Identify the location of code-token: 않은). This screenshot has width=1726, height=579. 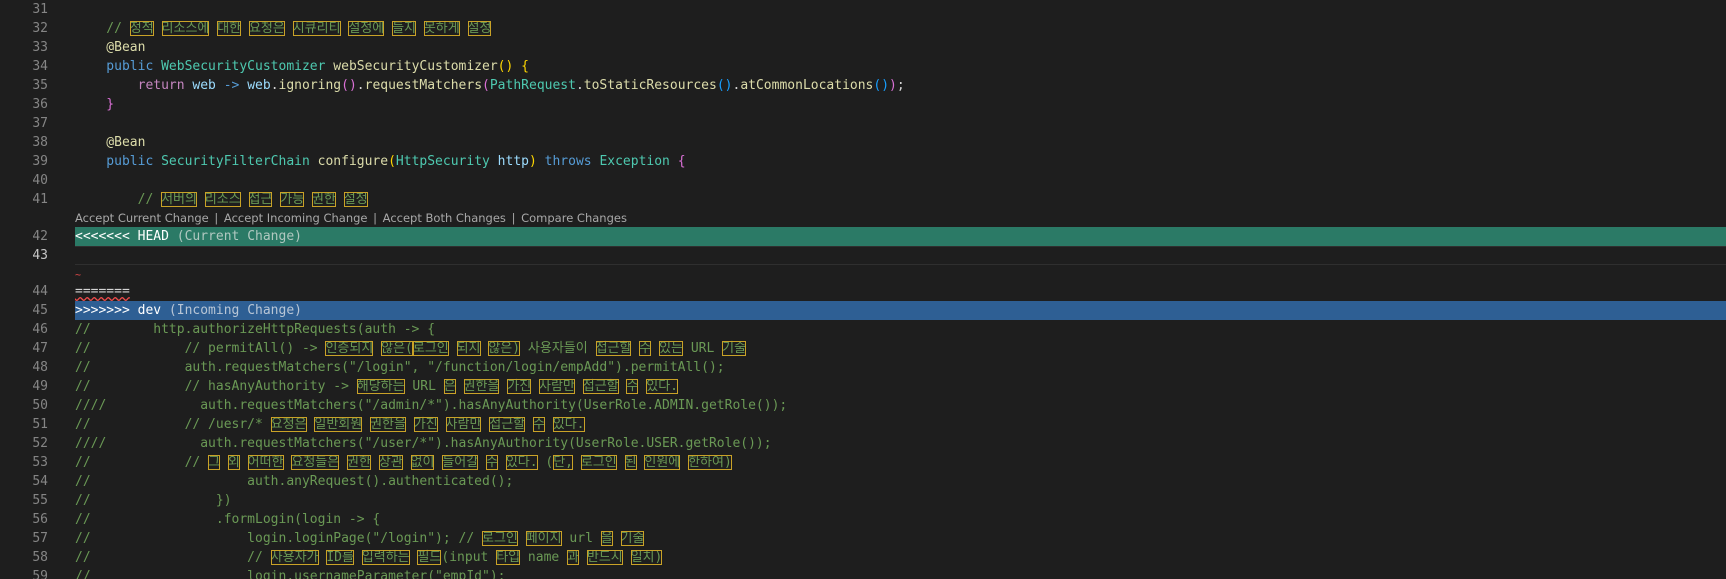
(504, 348).